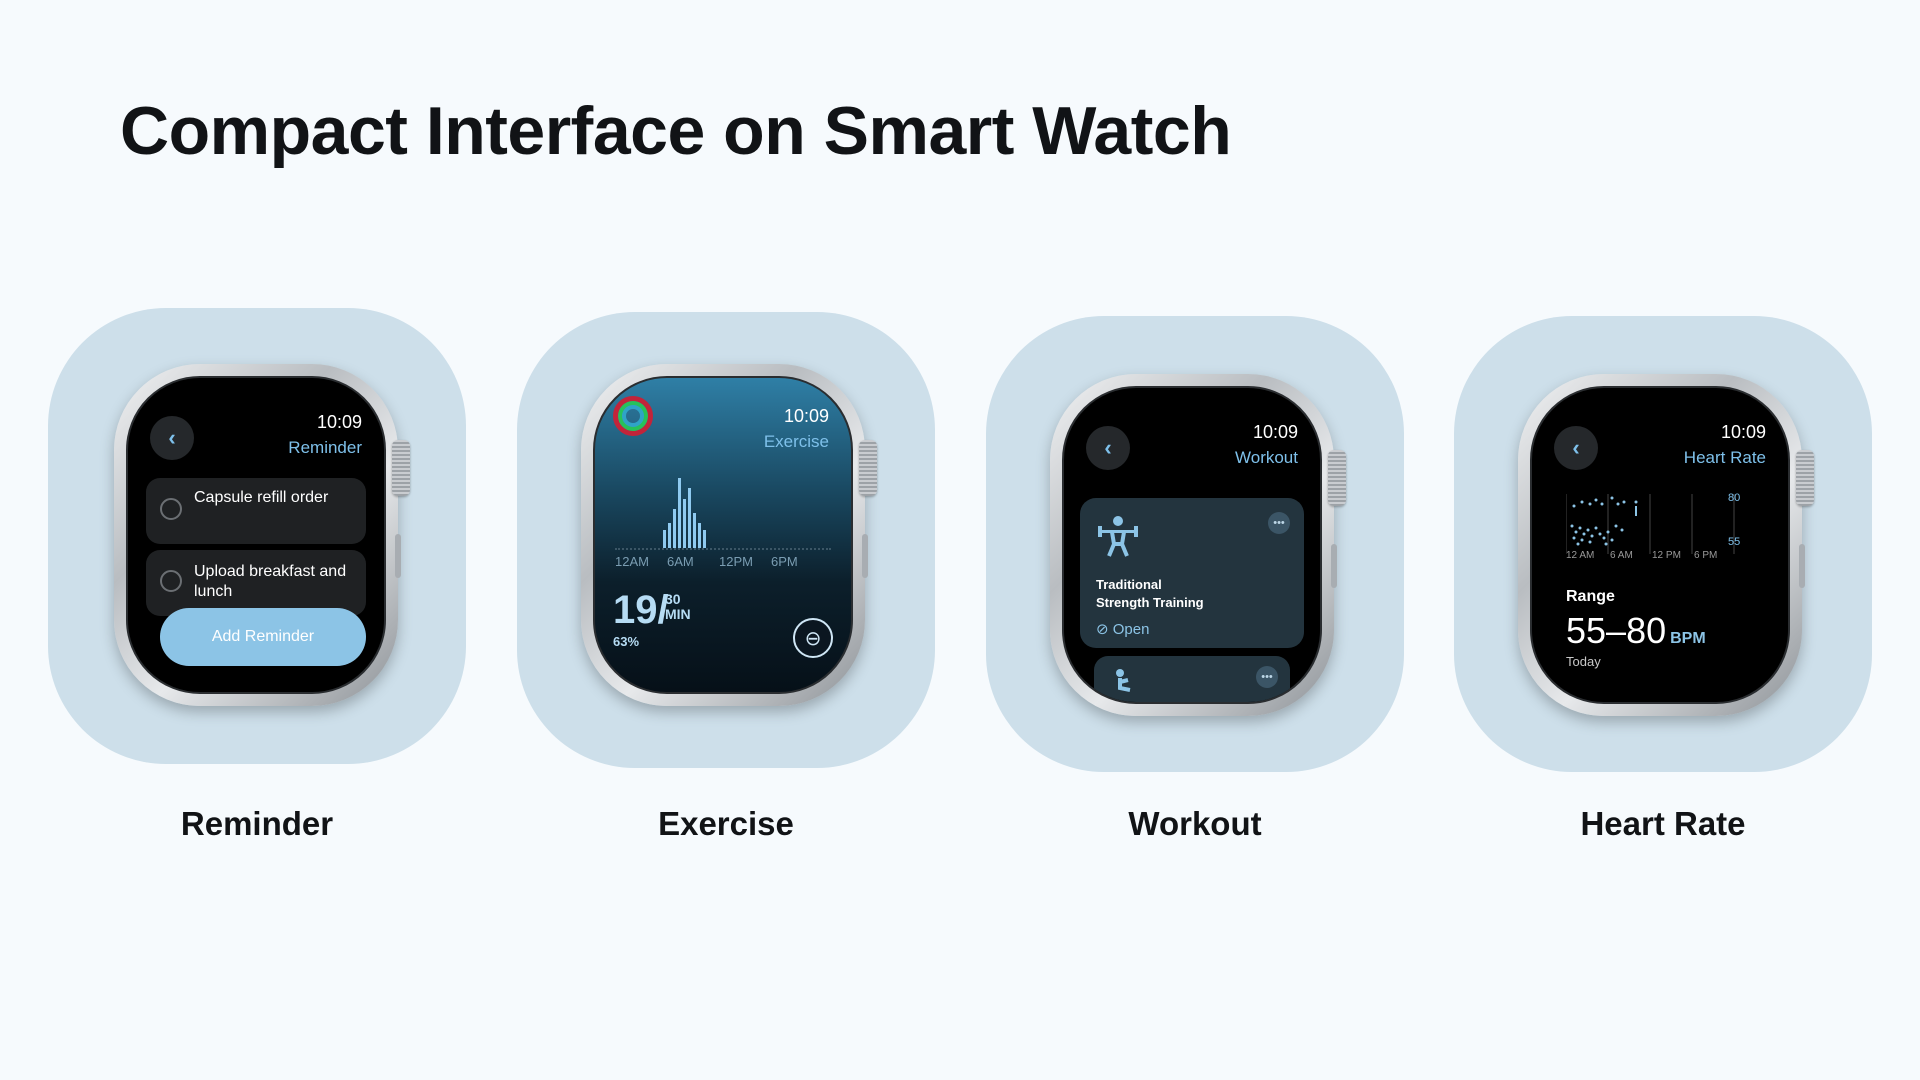 This screenshot has height=1080, width=1920. I want to click on tick-label: 12AM, so click(632, 561).